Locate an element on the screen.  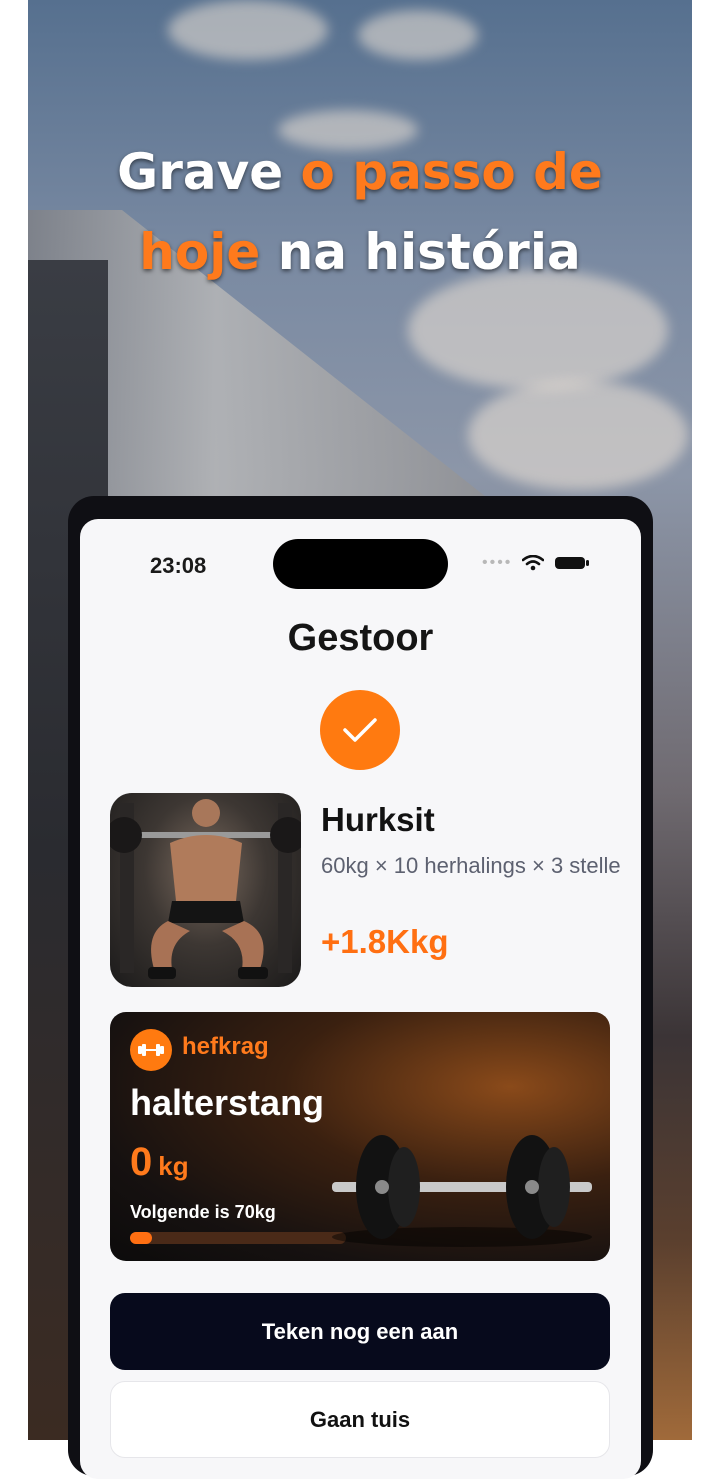
dynamic-island is located at coordinates (360, 564).